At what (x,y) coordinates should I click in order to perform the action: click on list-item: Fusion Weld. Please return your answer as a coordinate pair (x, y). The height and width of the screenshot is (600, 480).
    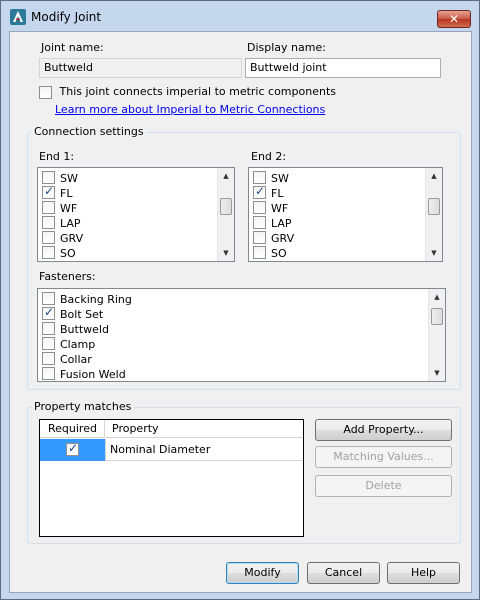
    Looking at the image, I should click on (84, 374).